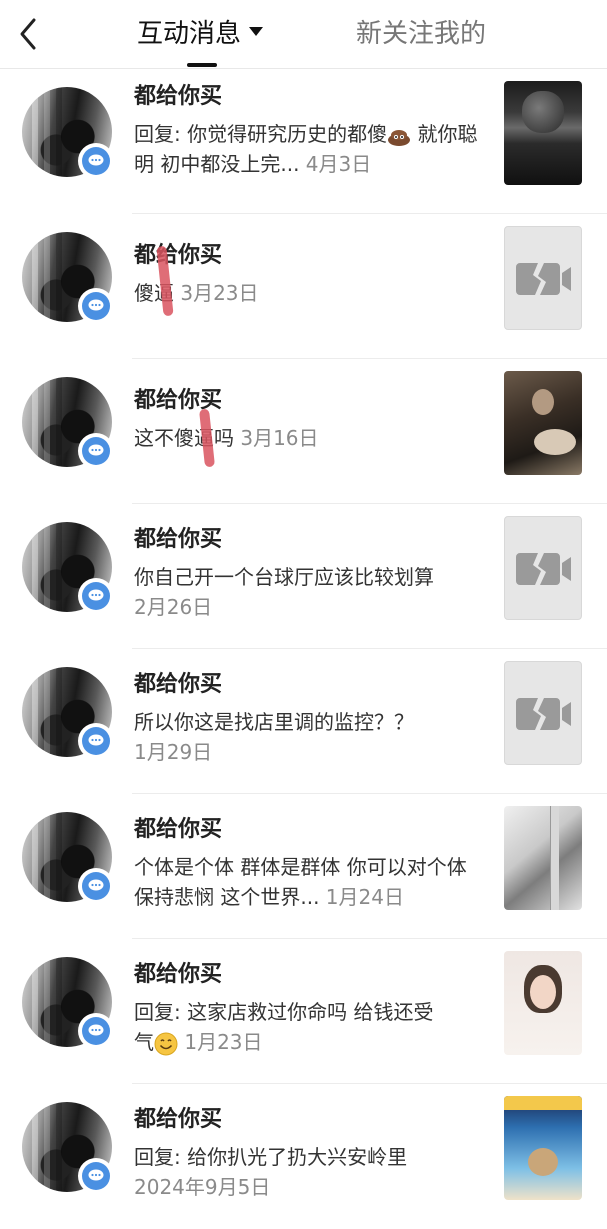  I want to click on message-text: 回复: 这家店救过你命吗 给钱还受气 1月23日, so click(309, 1027).